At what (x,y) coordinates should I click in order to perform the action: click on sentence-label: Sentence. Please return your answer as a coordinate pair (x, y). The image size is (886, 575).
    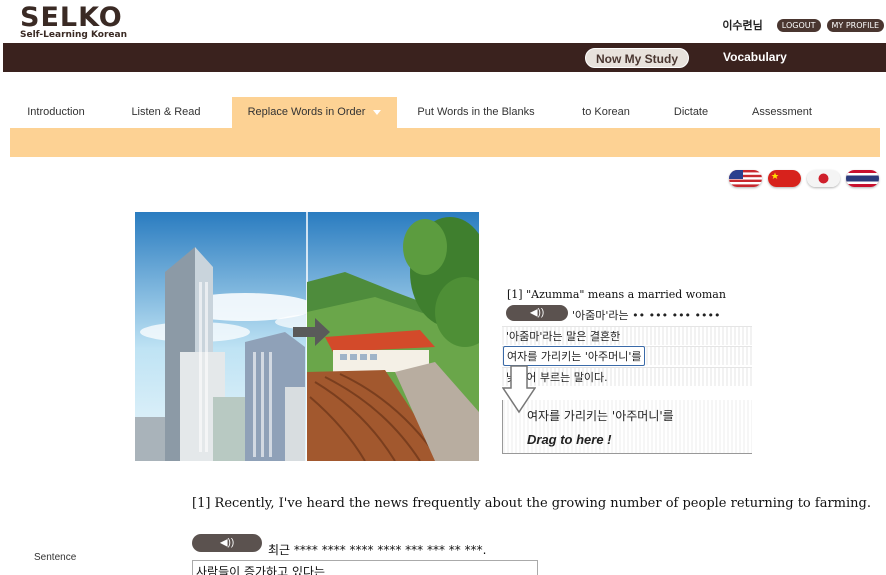
    Looking at the image, I should click on (55, 557).